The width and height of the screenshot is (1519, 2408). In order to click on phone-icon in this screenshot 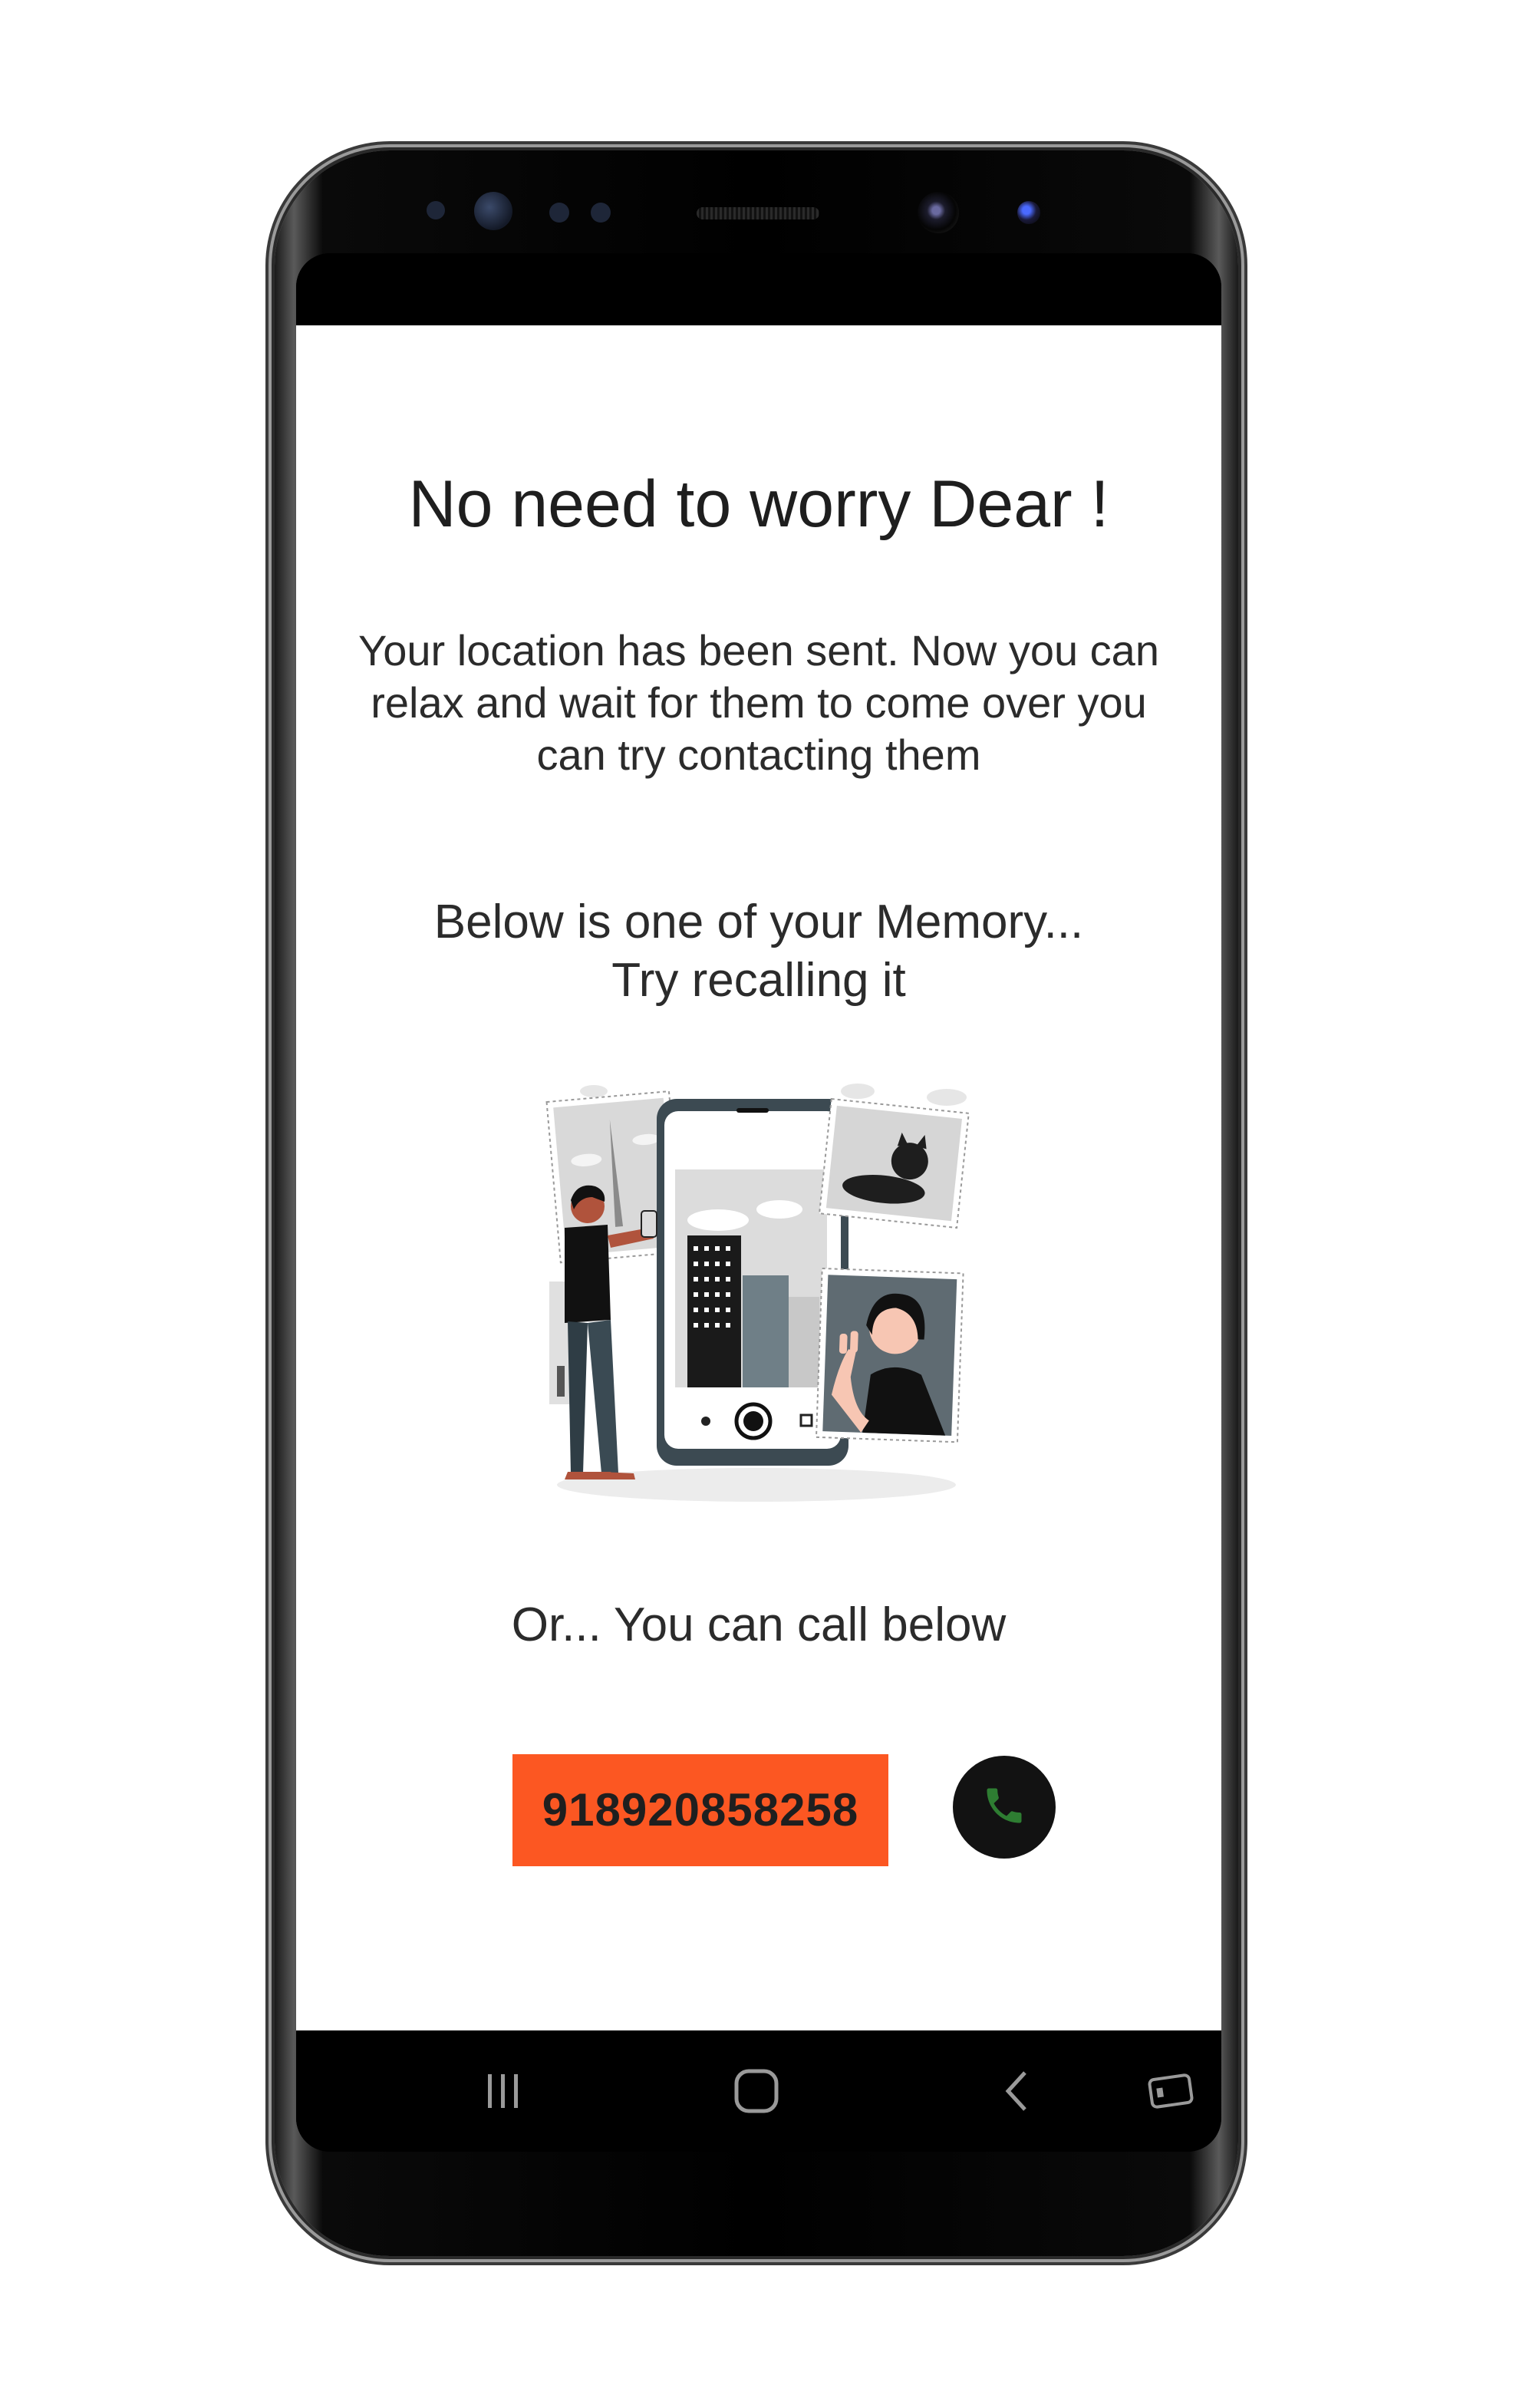, I will do `click(1004, 1807)`.